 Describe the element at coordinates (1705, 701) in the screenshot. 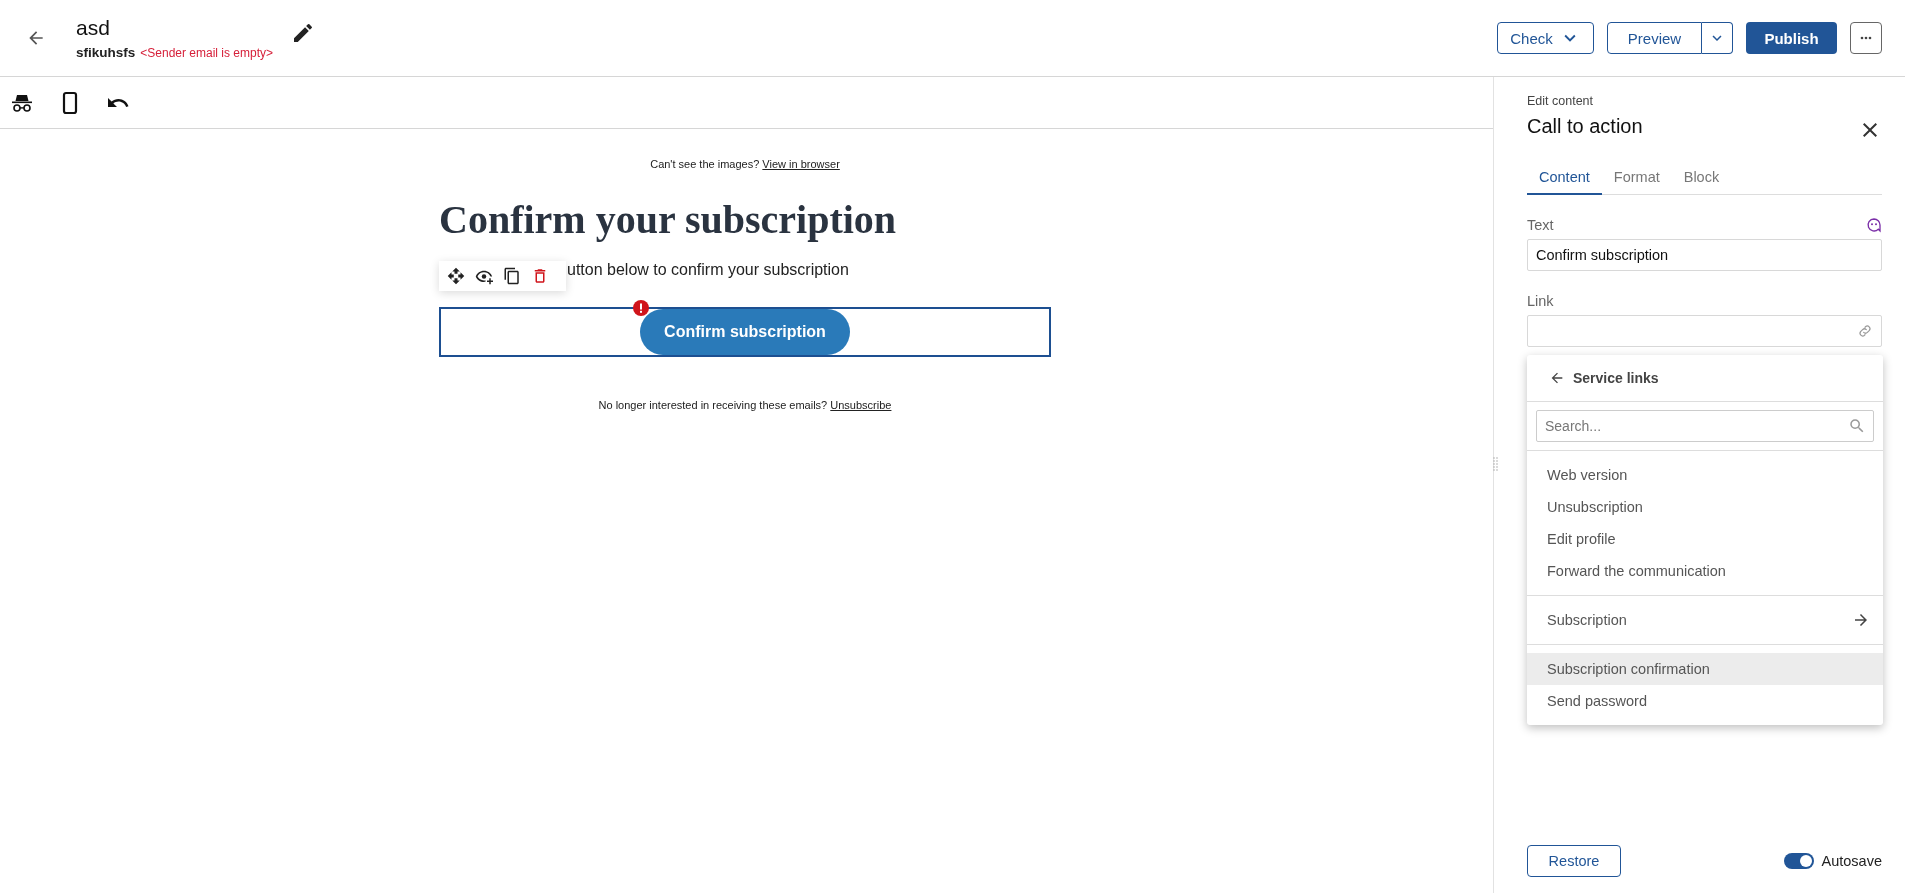

I see `menu-item: Send password` at that location.